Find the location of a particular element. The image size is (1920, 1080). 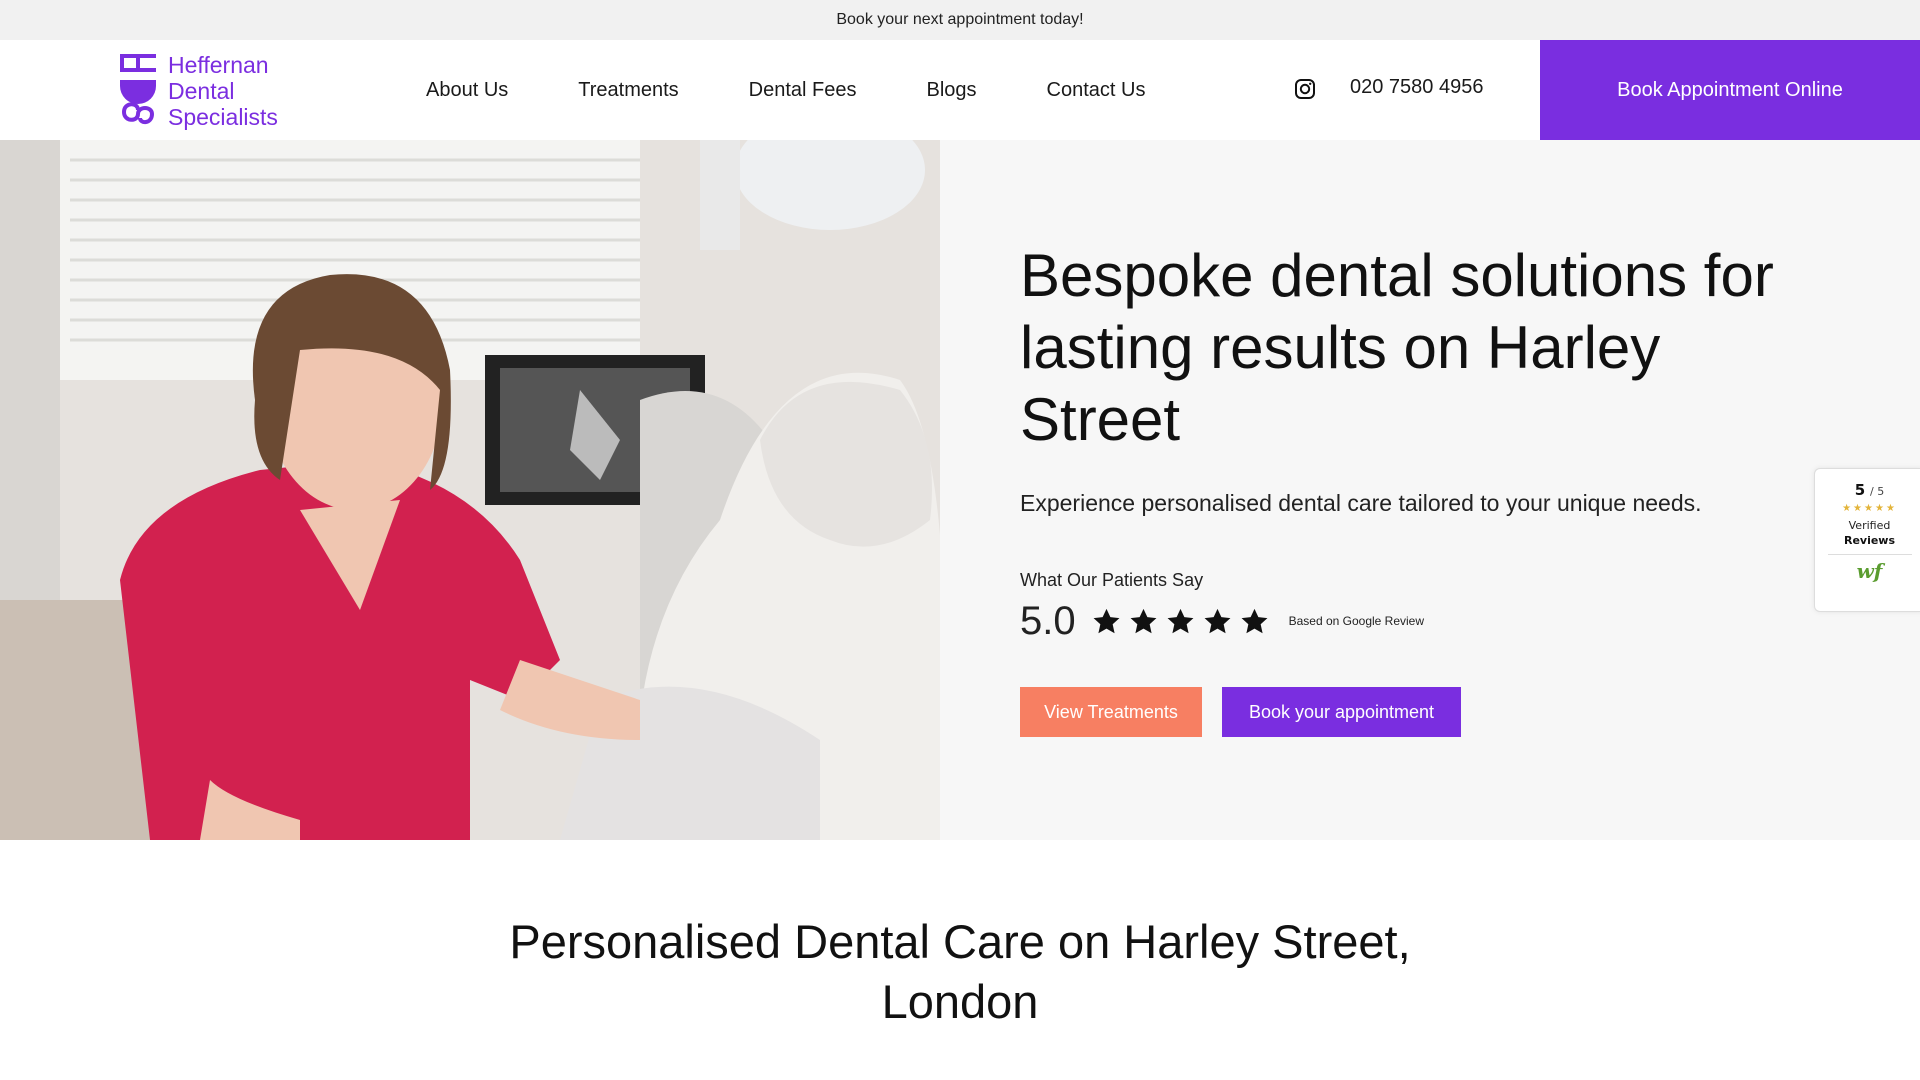

review-score: 5 / 5 is located at coordinates (1869, 490).